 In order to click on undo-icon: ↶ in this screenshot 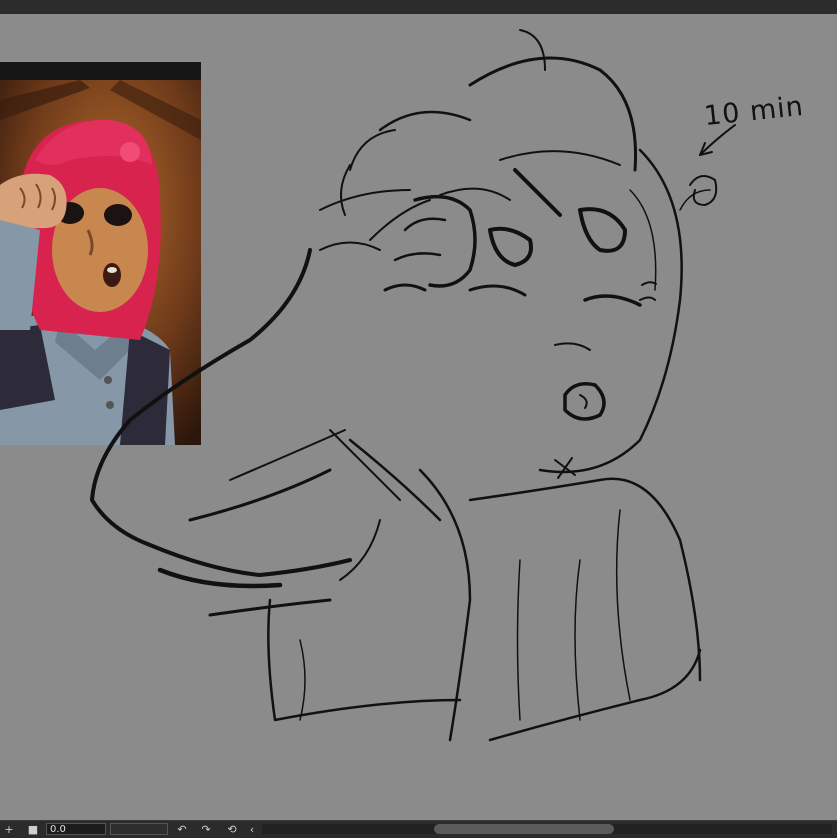, I will do `click(182, 829)`.